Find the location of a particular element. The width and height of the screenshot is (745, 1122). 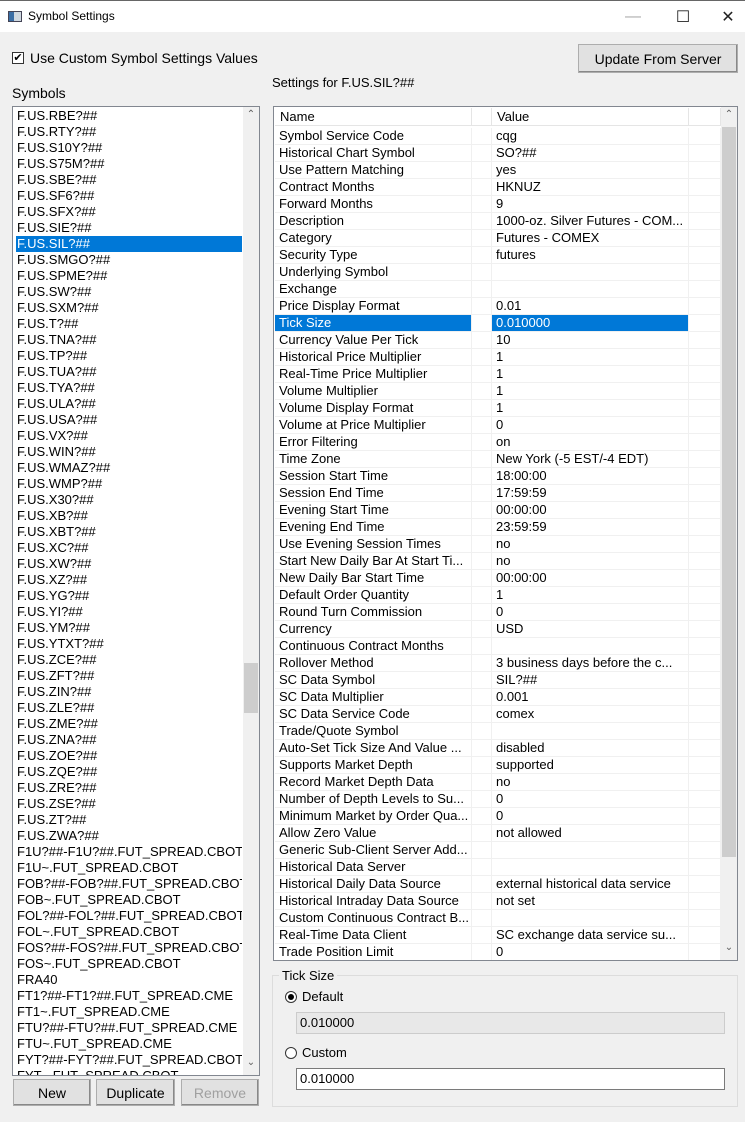

settings-row: Supports Market Depth supported is located at coordinates (498, 765).